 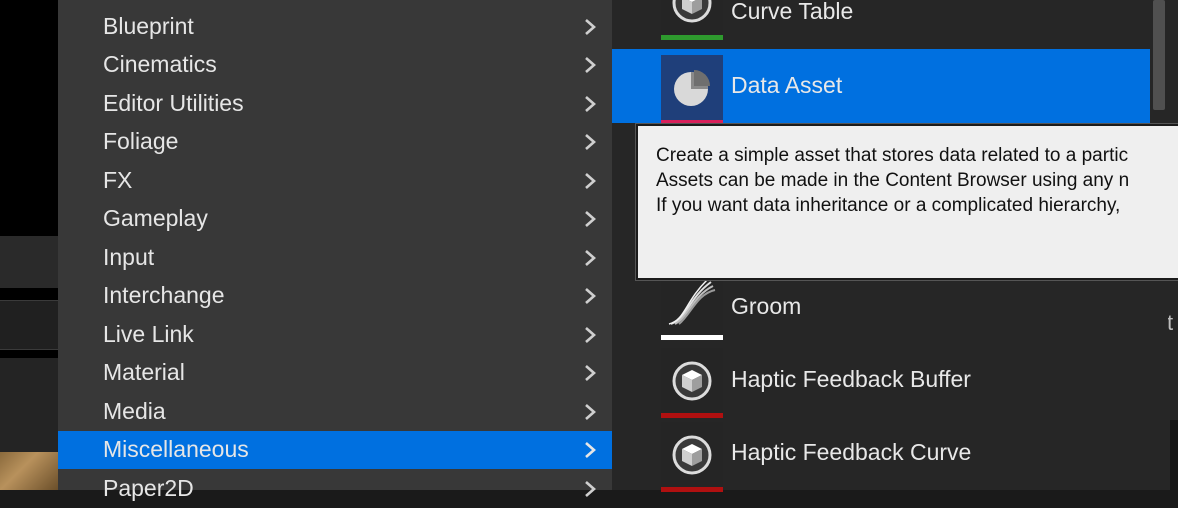 What do you see at coordinates (118, 180) in the screenshot?
I see `menu-item-label: FX` at bounding box center [118, 180].